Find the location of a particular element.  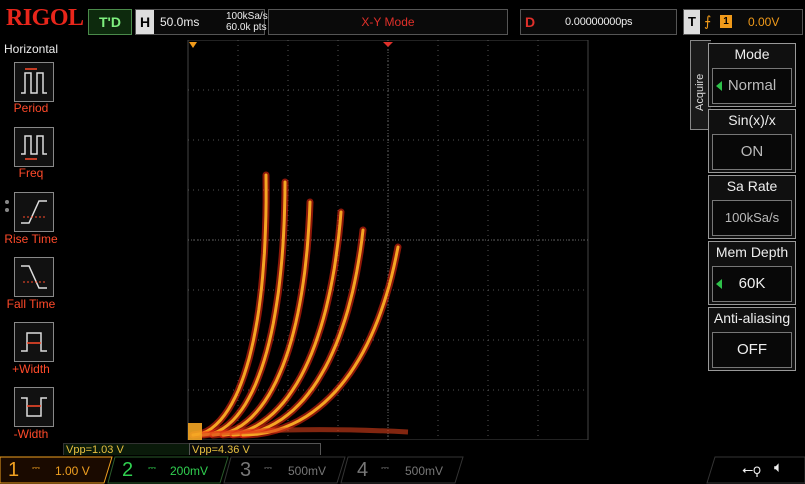

mem-depth-title: Mem Depth is located at coordinates (752, 252).